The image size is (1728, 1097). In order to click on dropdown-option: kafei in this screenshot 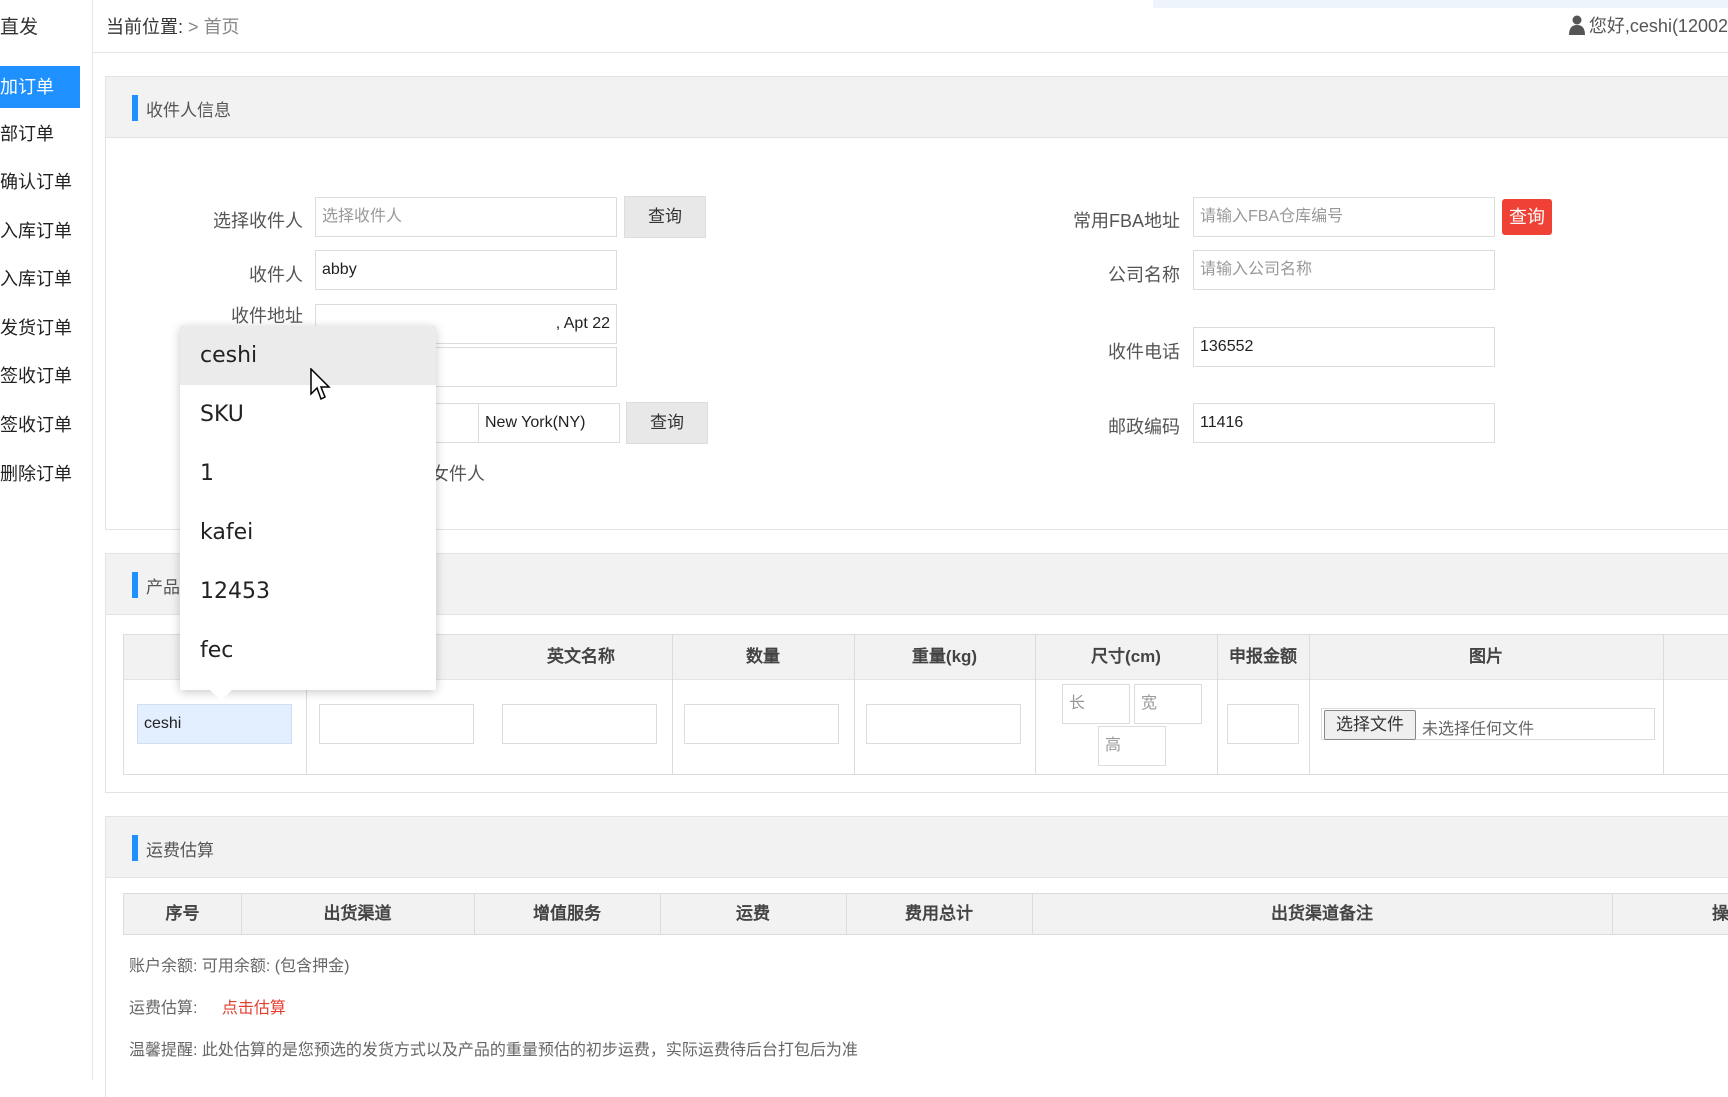, I will do `click(308, 532)`.